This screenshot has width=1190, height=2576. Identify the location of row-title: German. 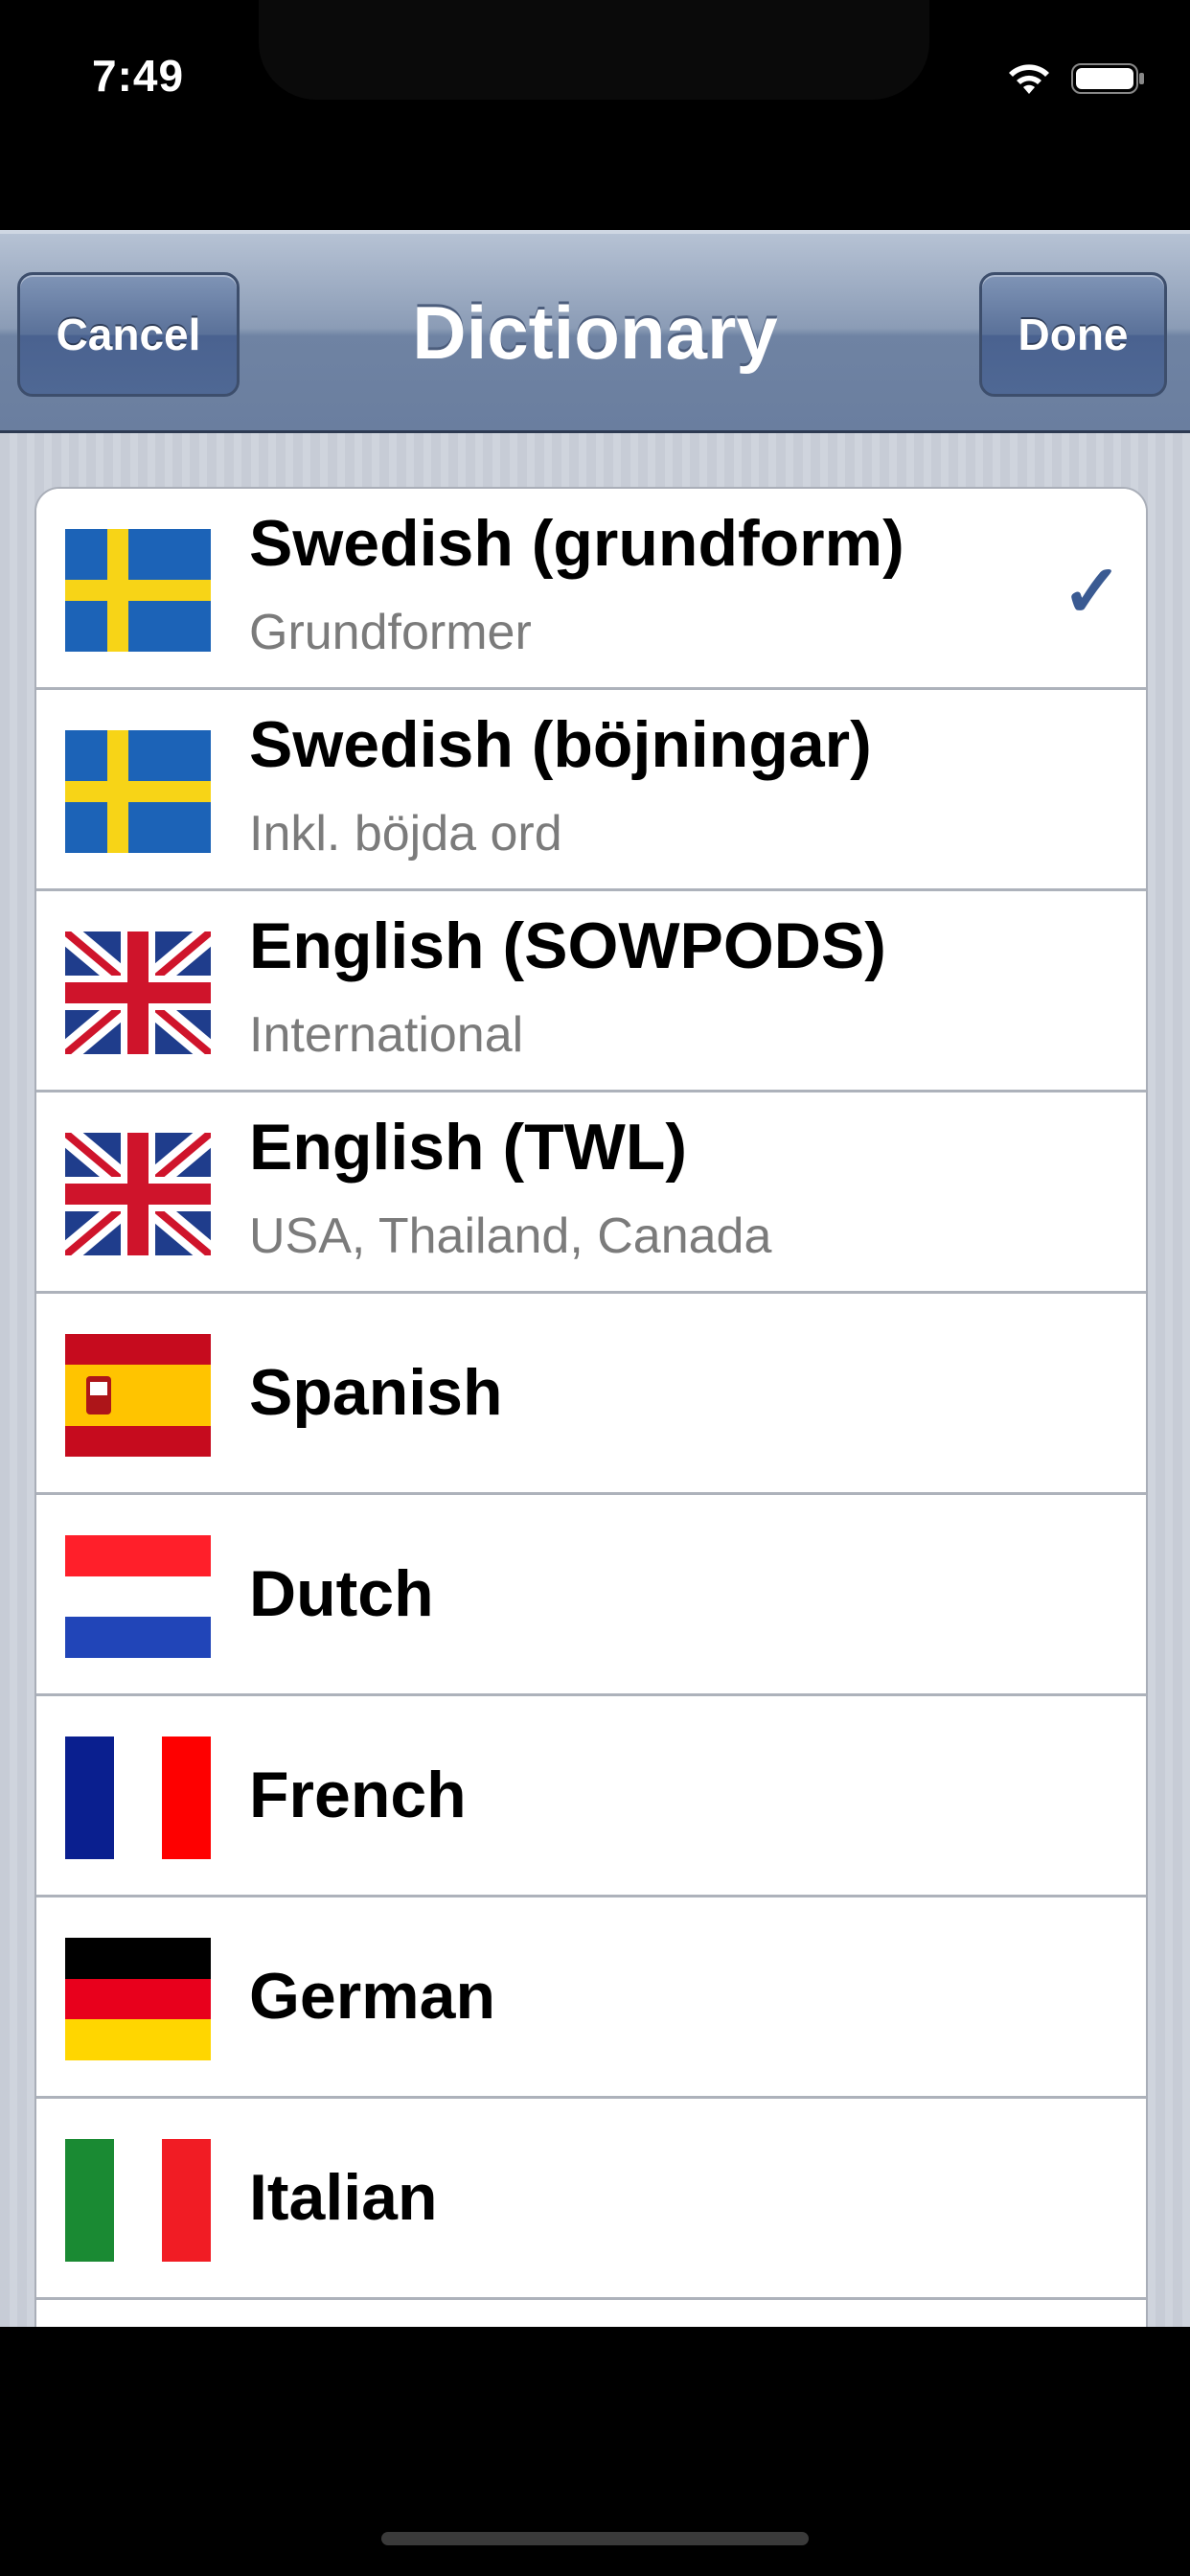
(372, 1997).